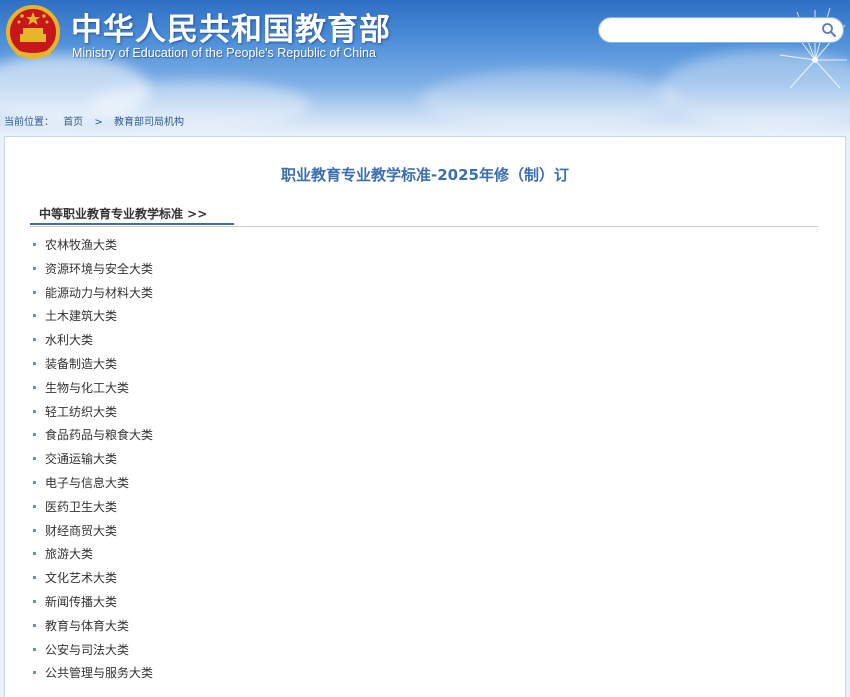  I want to click on category-link: 轻工纺织大类, so click(93, 413).